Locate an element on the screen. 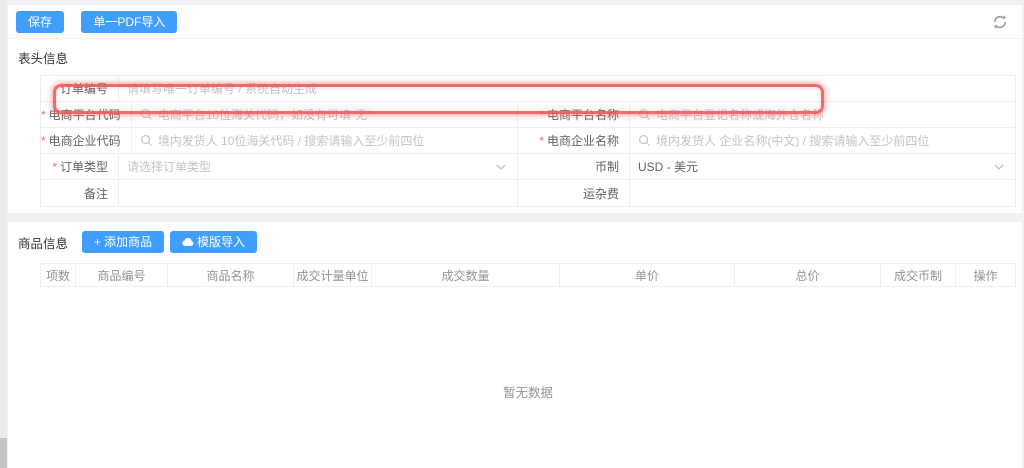  remark-label: 备注 is located at coordinates (80, 193).